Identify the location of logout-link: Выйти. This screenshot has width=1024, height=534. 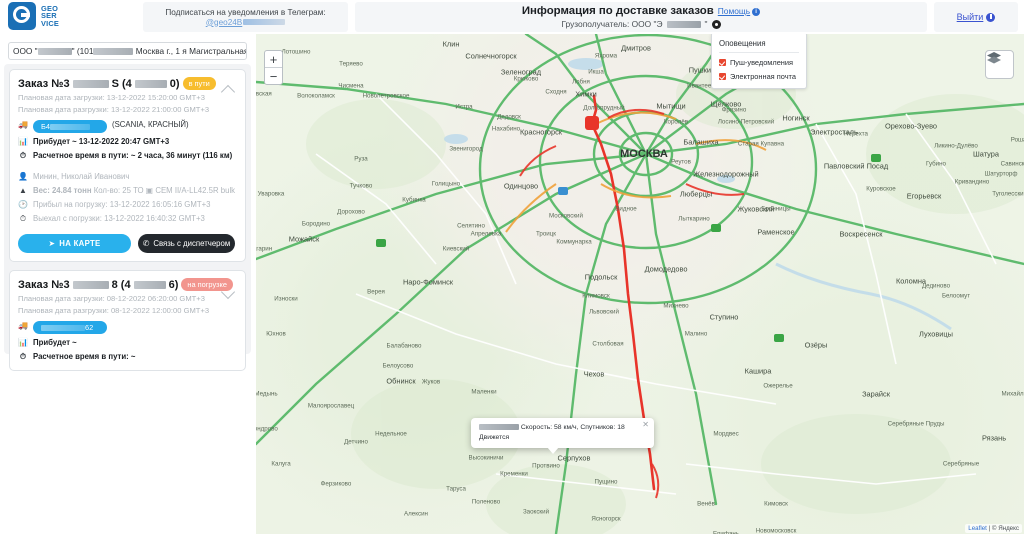
(970, 17).